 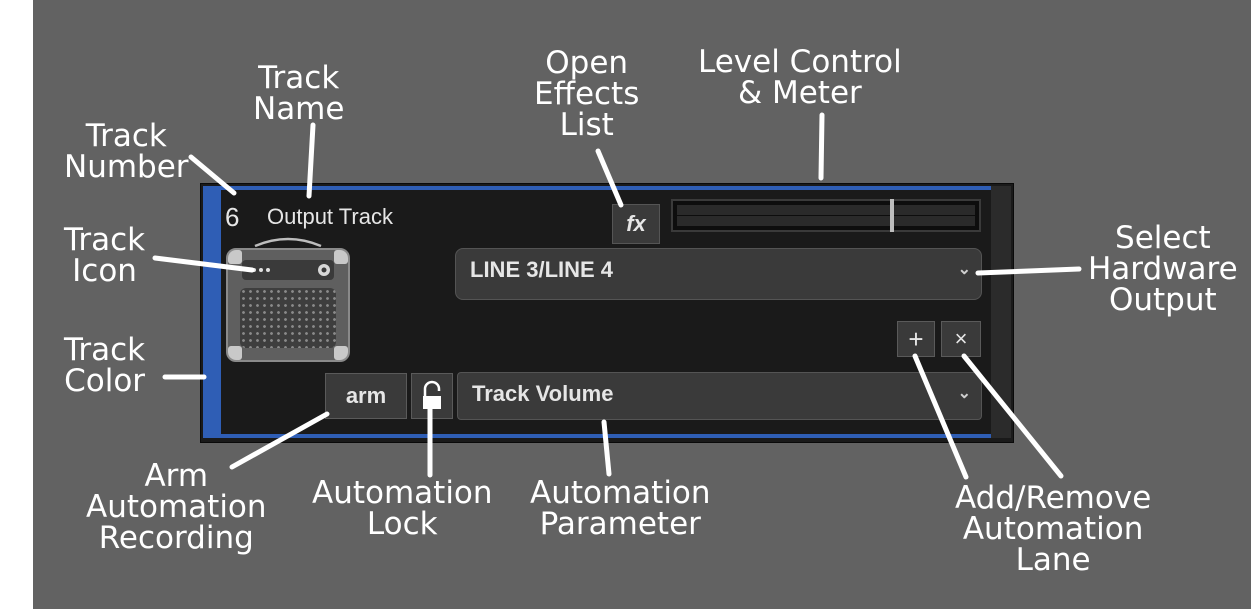 What do you see at coordinates (609, 178) in the screenshot?
I see `leader-open-effects` at bounding box center [609, 178].